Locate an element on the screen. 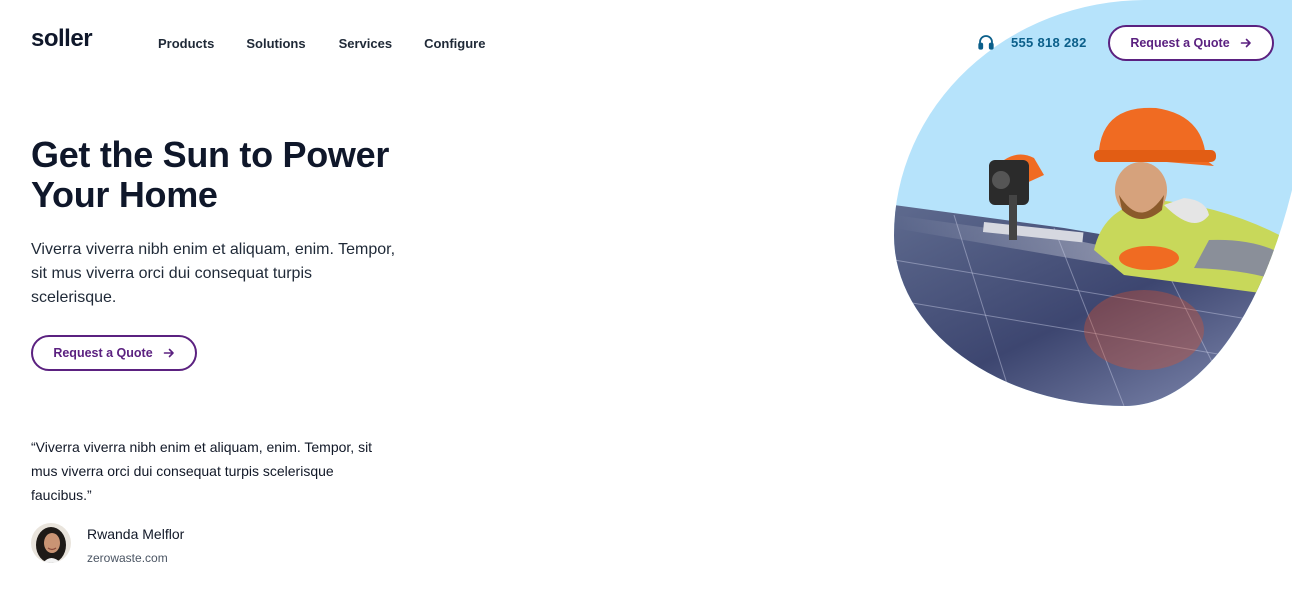 This screenshot has height=612, width=1292. nav-products: Products is located at coordinates (186, 43).